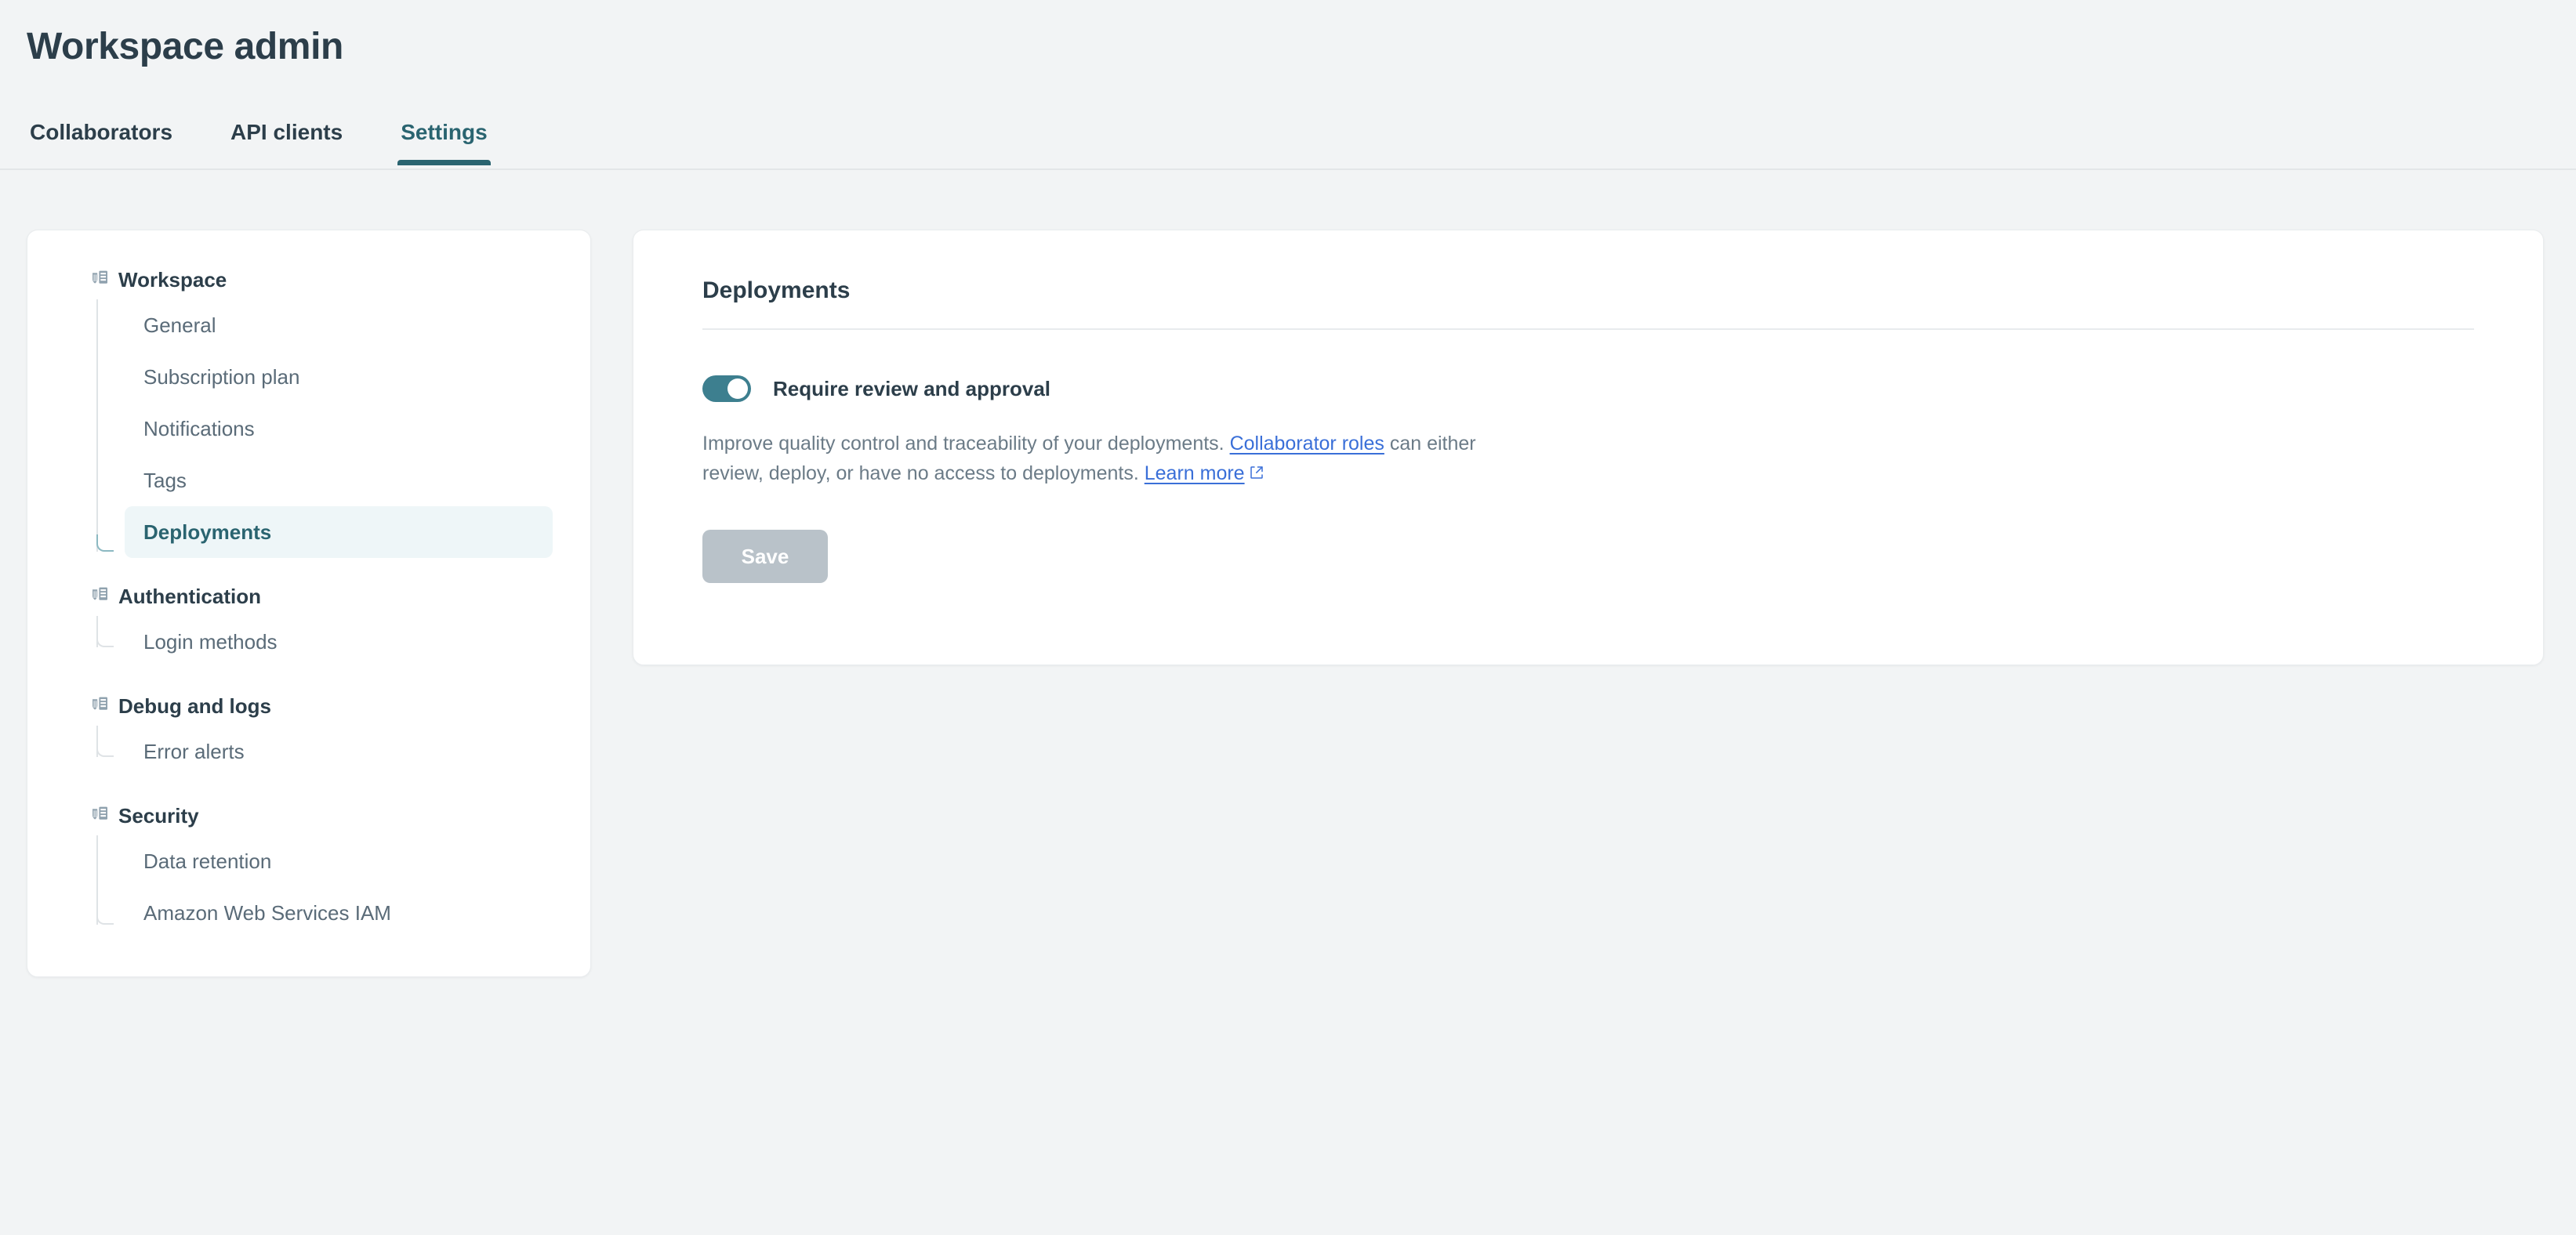 The width and height of the screenshot is (2576, 1235). I want to click on tree-connector-line, so click(97, 425).